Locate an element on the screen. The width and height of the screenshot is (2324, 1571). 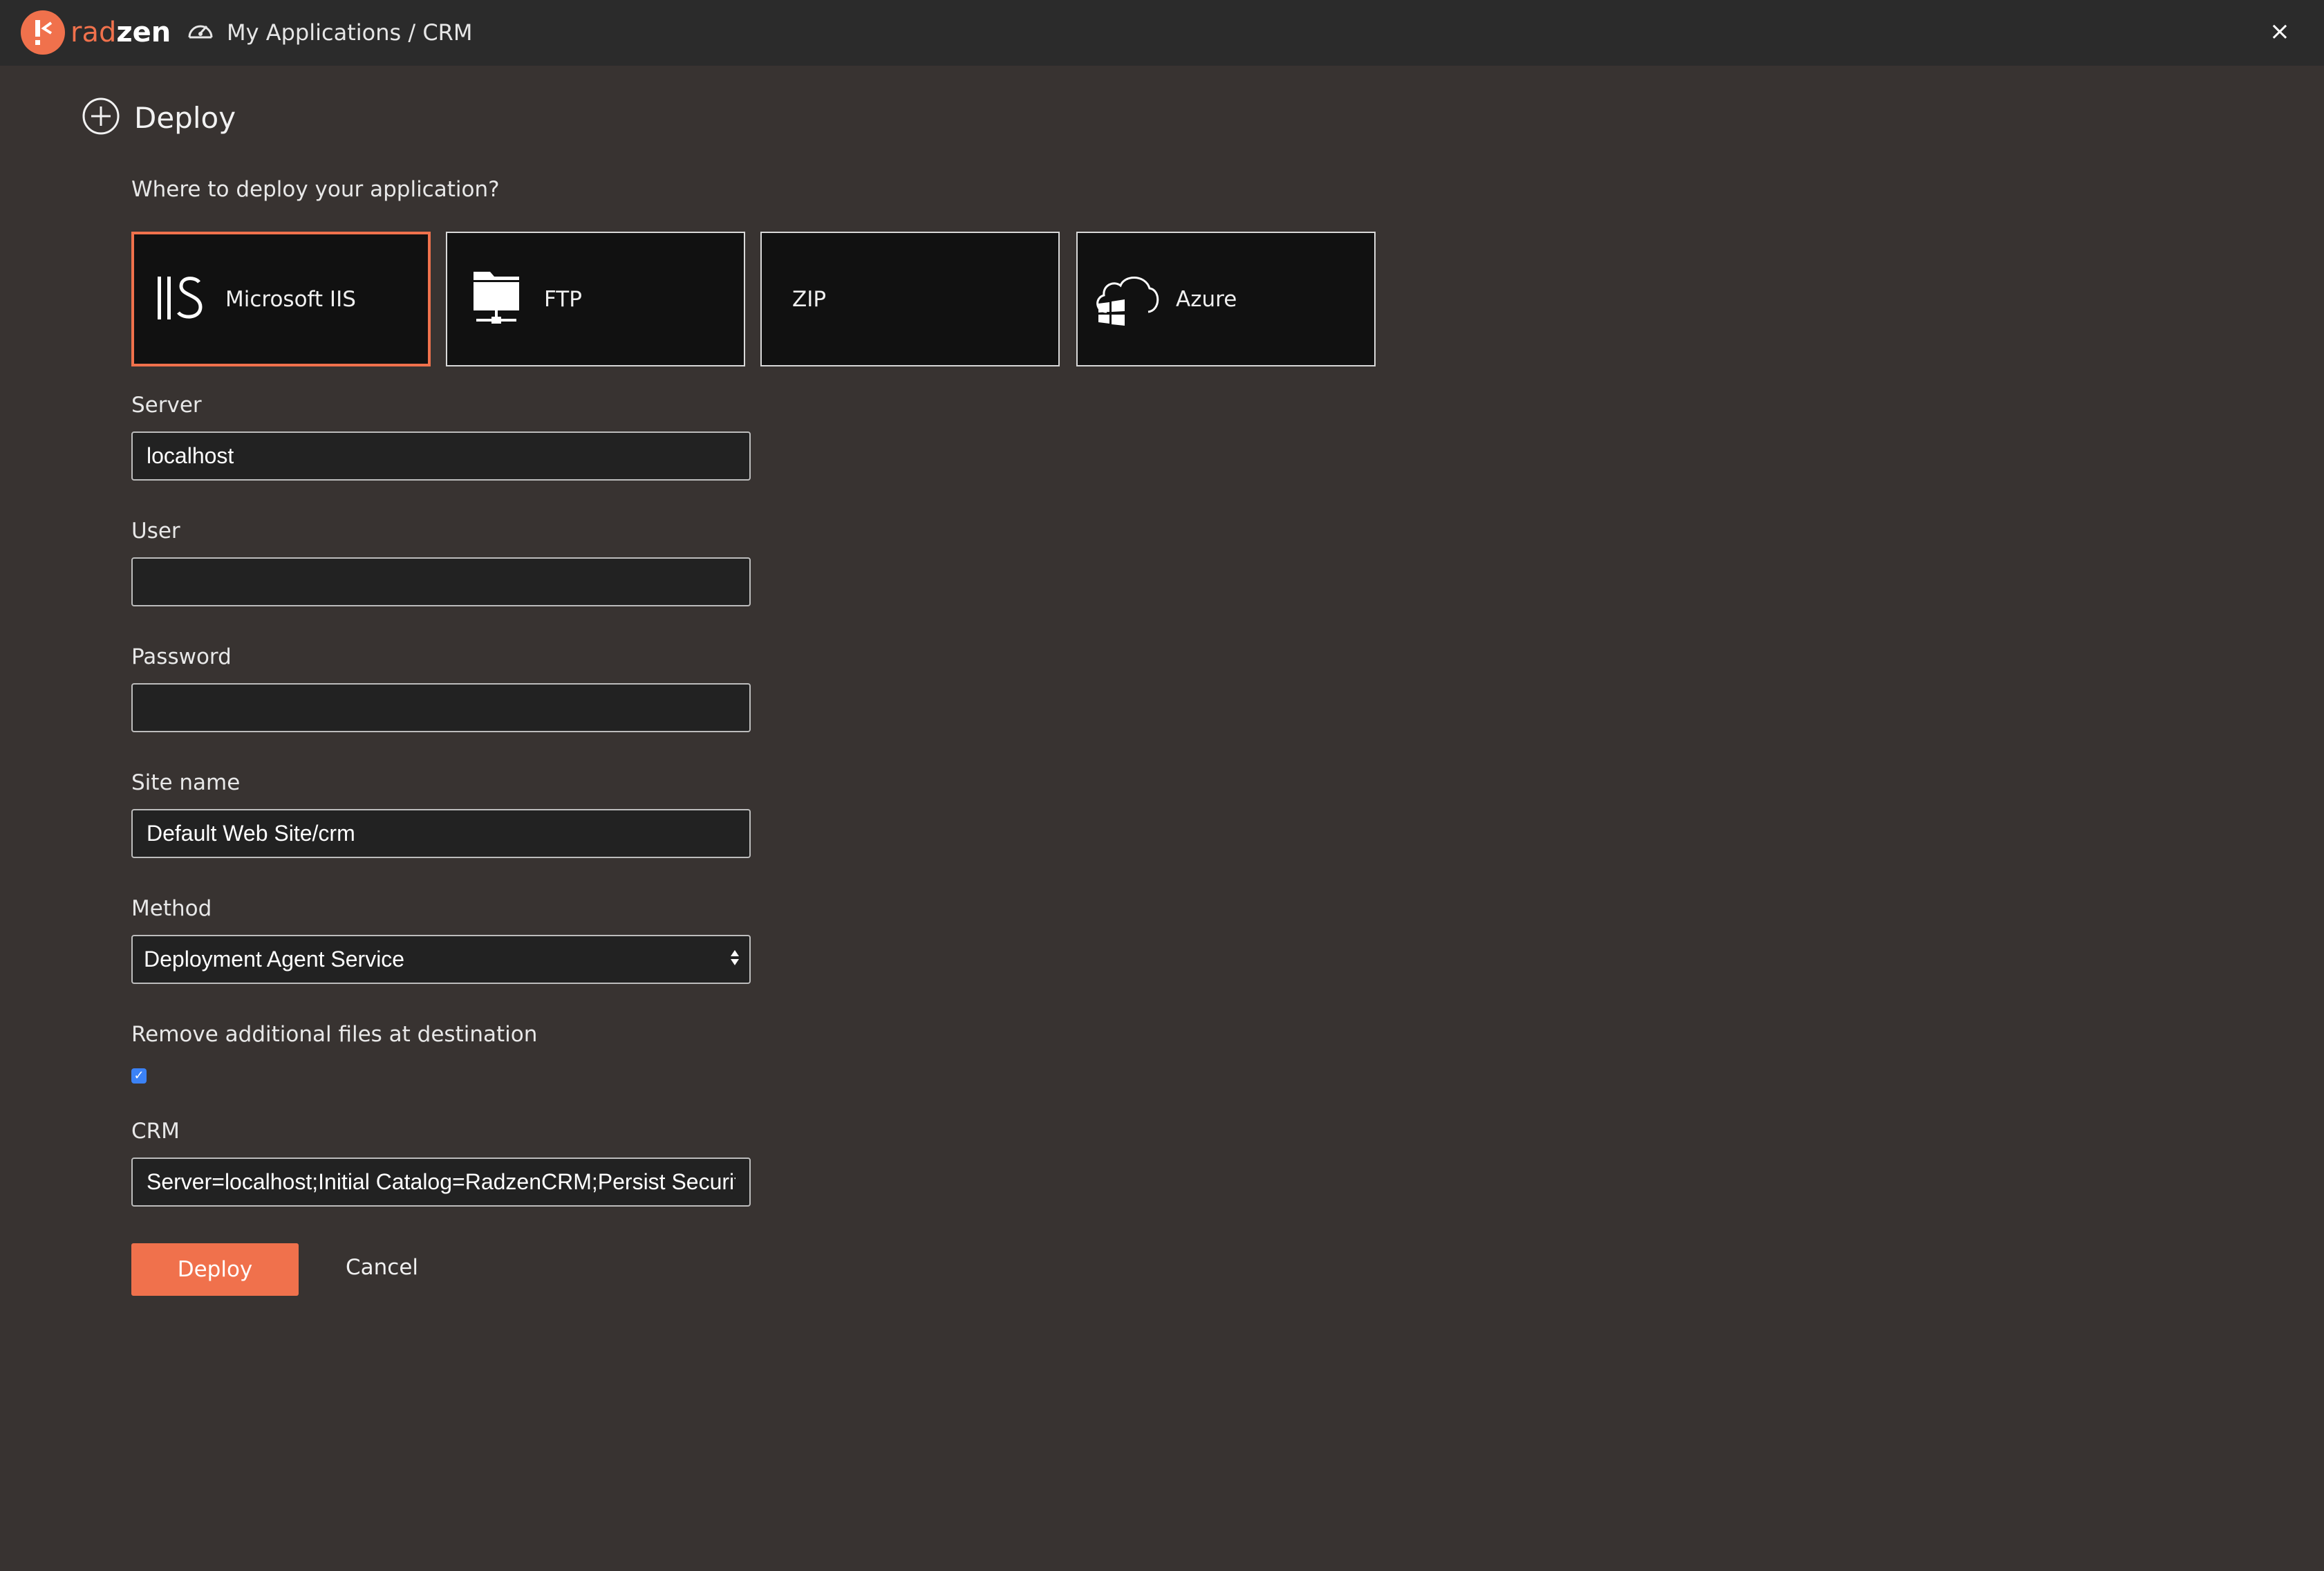
radzen-logo-icon is located at coordinates (43, 32).